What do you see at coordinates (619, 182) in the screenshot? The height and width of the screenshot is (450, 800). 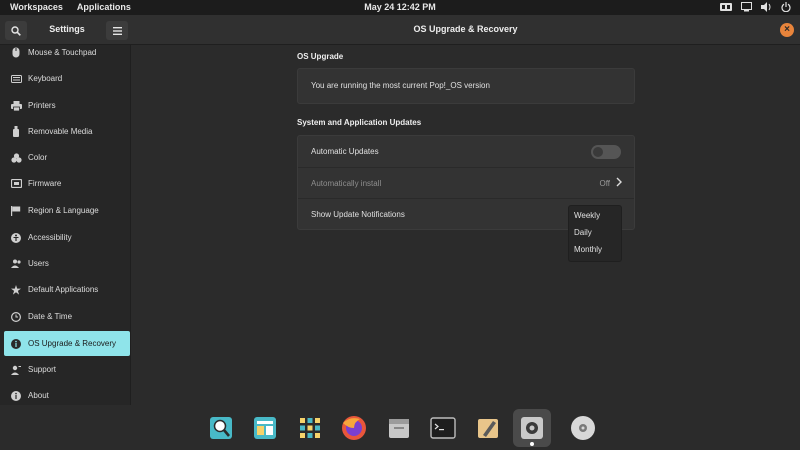 I see `chevron-right-icon` at bounding box center [619, 182].